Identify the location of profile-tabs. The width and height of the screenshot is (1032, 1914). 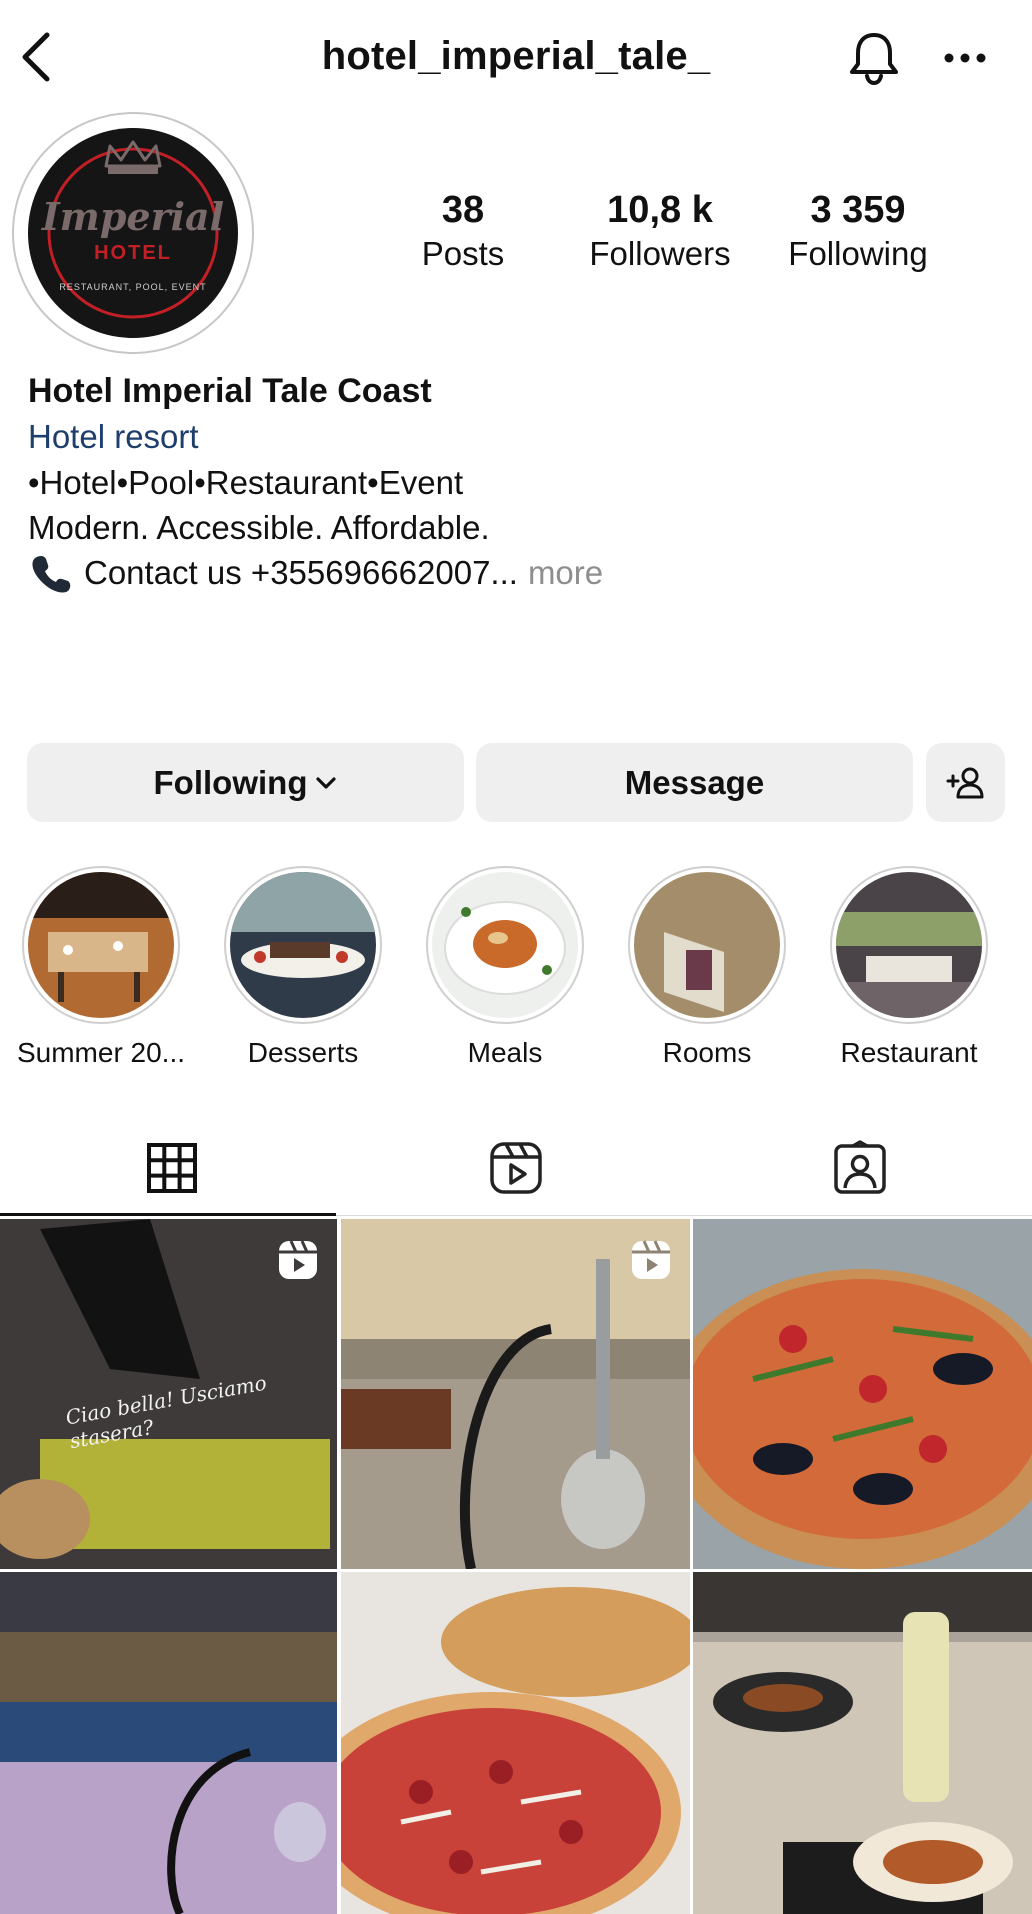
(516, 1168).